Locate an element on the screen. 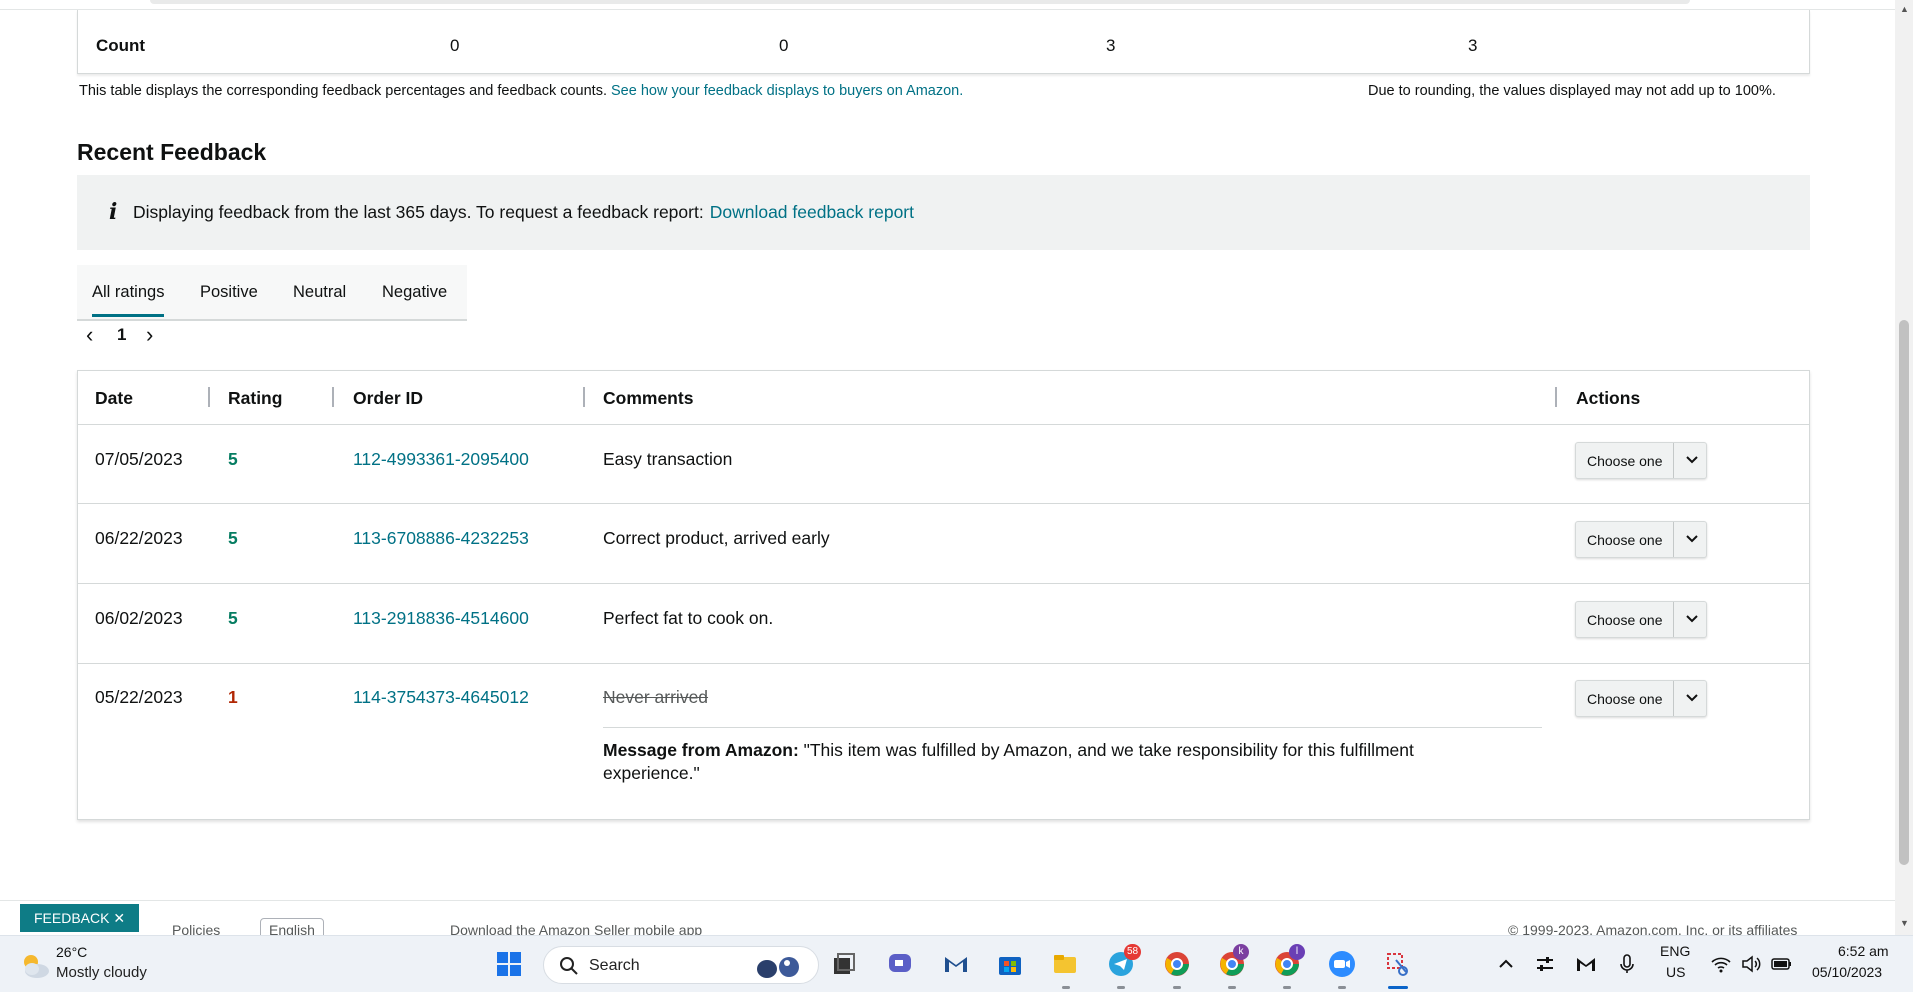 The height and width of the screenshot is (992, 1913). task-view-icon is located at coordinates (844, 964).